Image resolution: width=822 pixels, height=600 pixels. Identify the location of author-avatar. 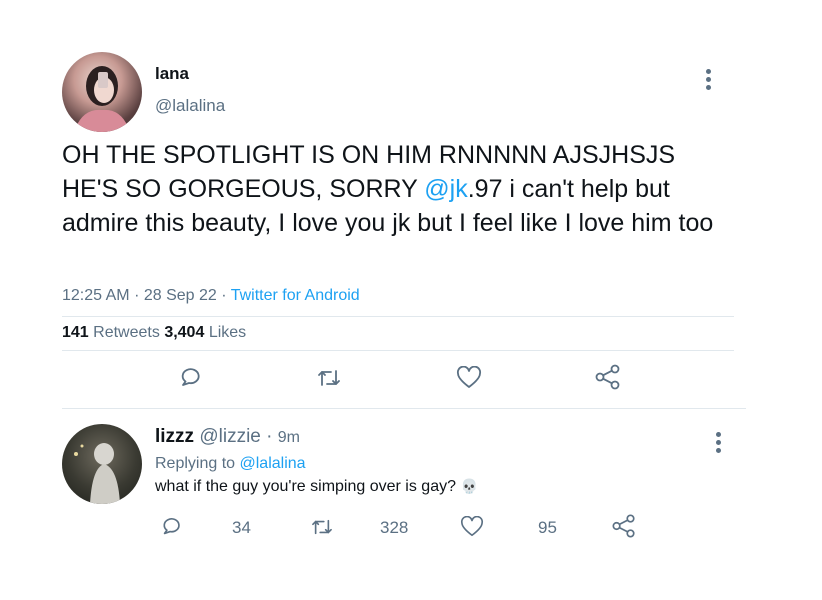
(102, 92).